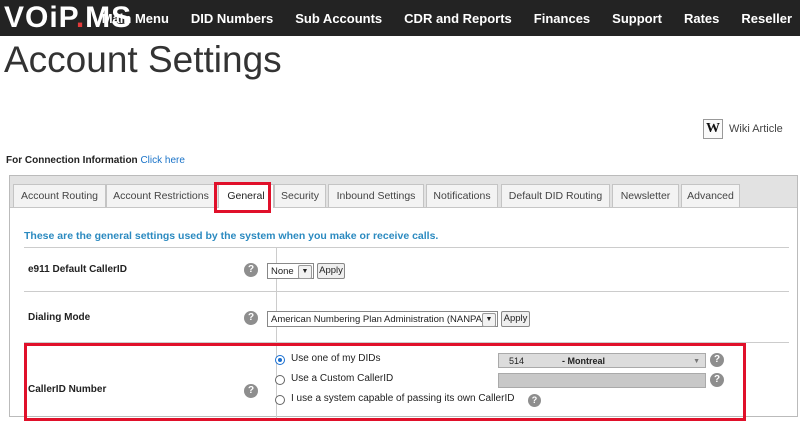  Describe the element at coordinates (40, 17) in the screenshot. I see `logo-text-voip: VOiP` at that location.